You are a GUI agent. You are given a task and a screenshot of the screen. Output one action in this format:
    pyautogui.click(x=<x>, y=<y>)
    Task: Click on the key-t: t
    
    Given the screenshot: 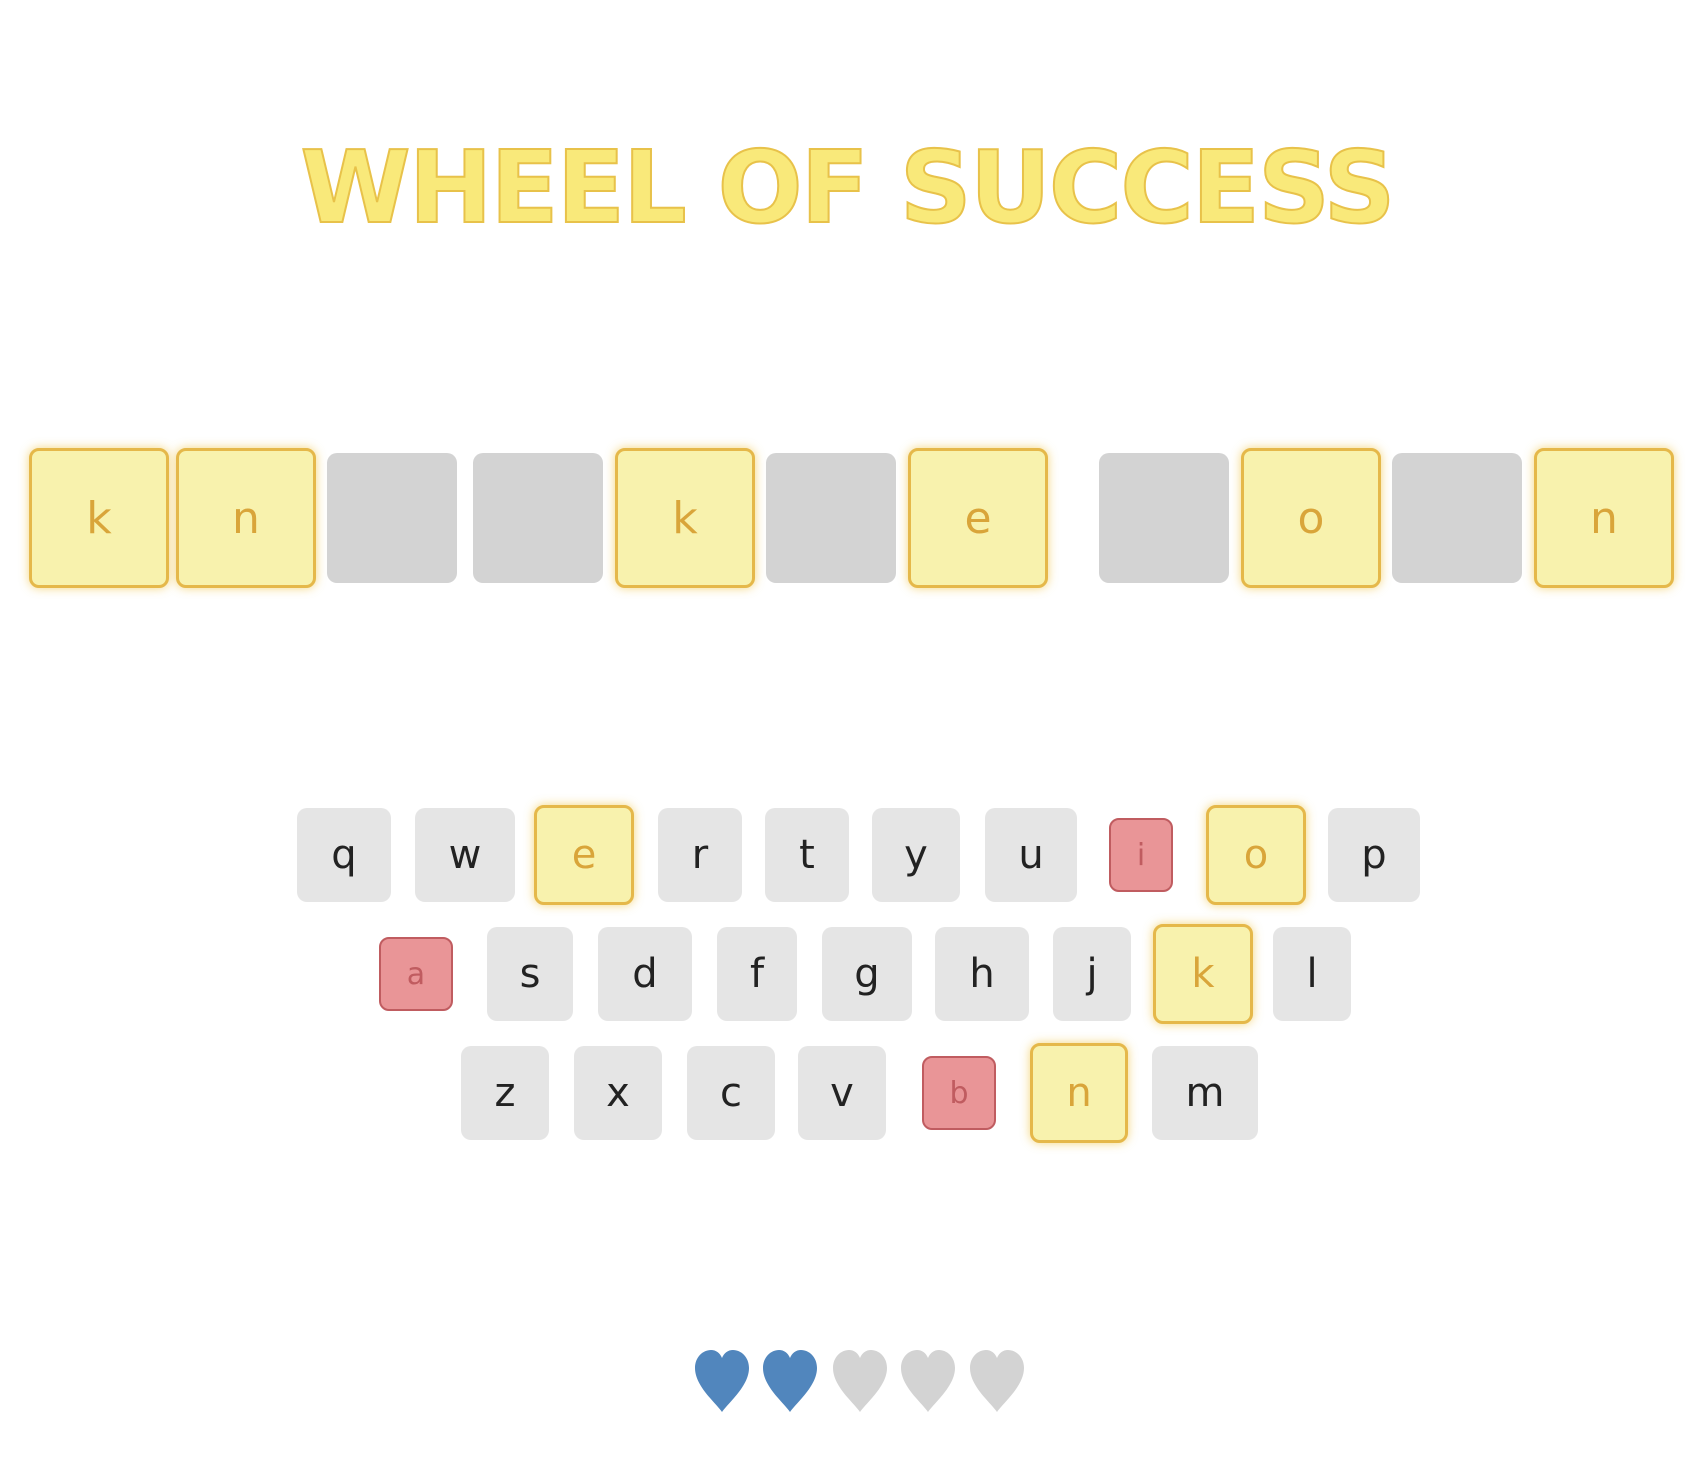 What is the action you would take?
    pyautogui.click(x=807, y=855)
    